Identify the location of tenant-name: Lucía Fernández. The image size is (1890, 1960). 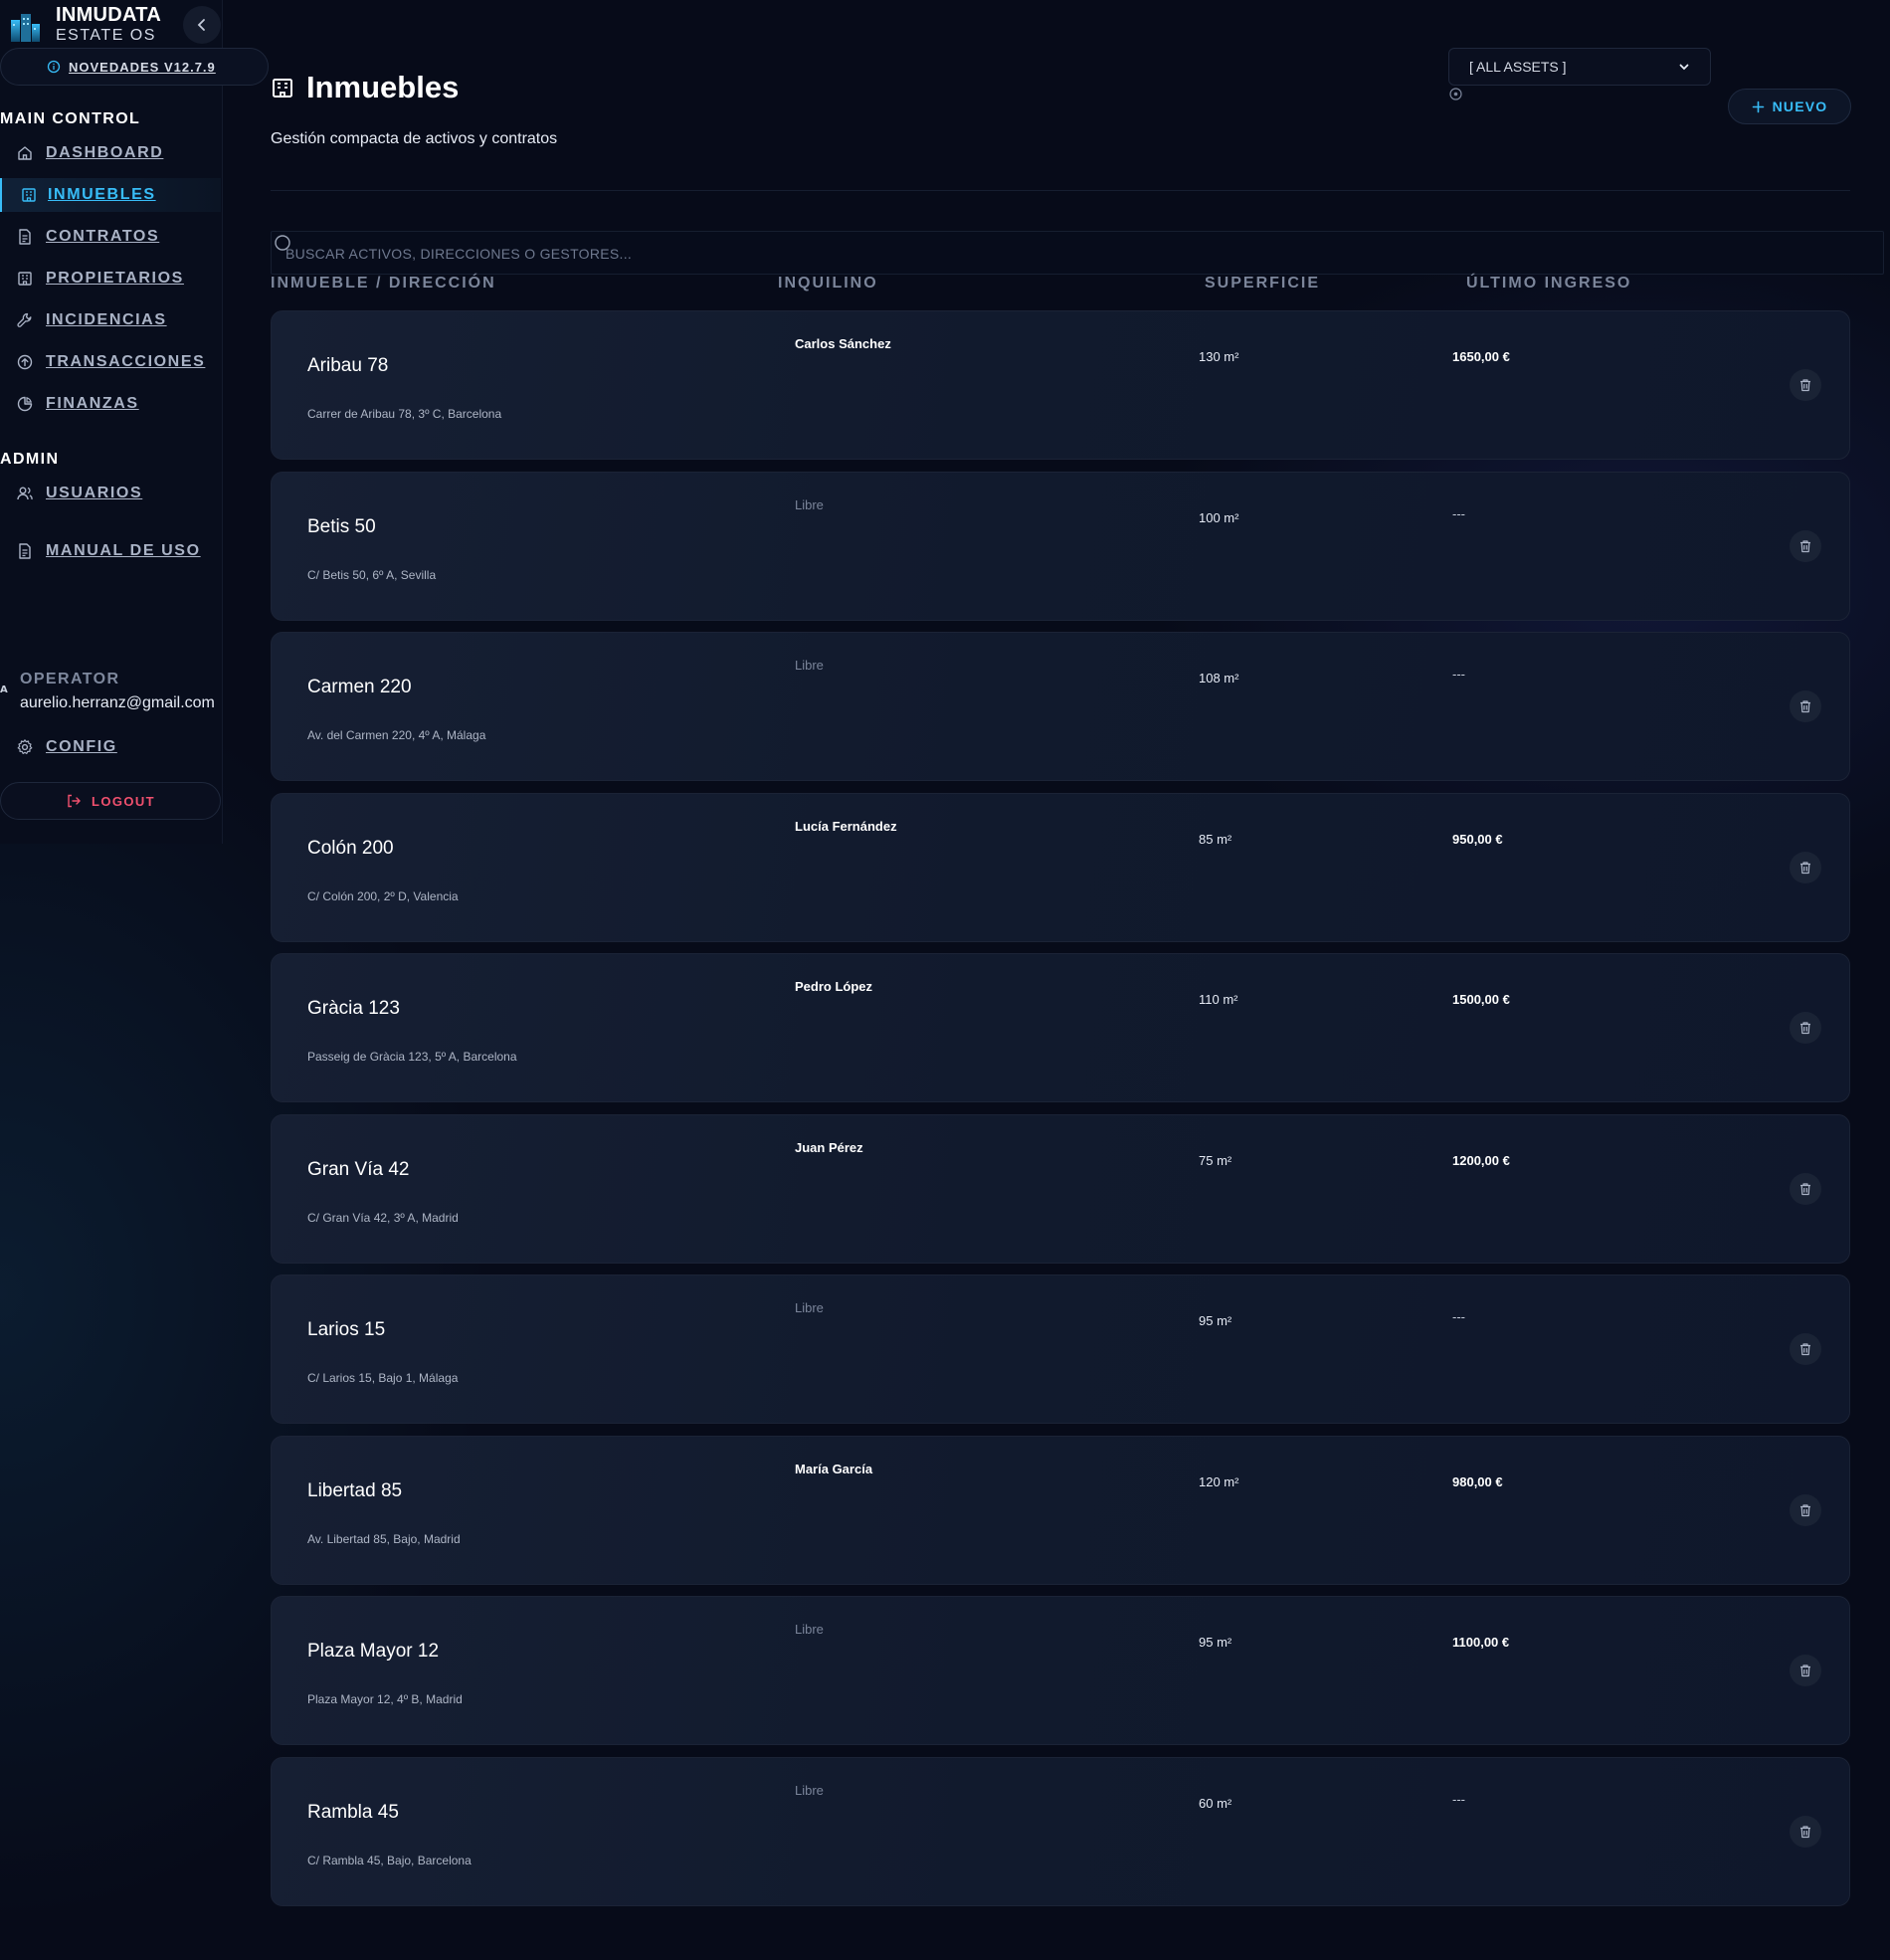
(846, 826).